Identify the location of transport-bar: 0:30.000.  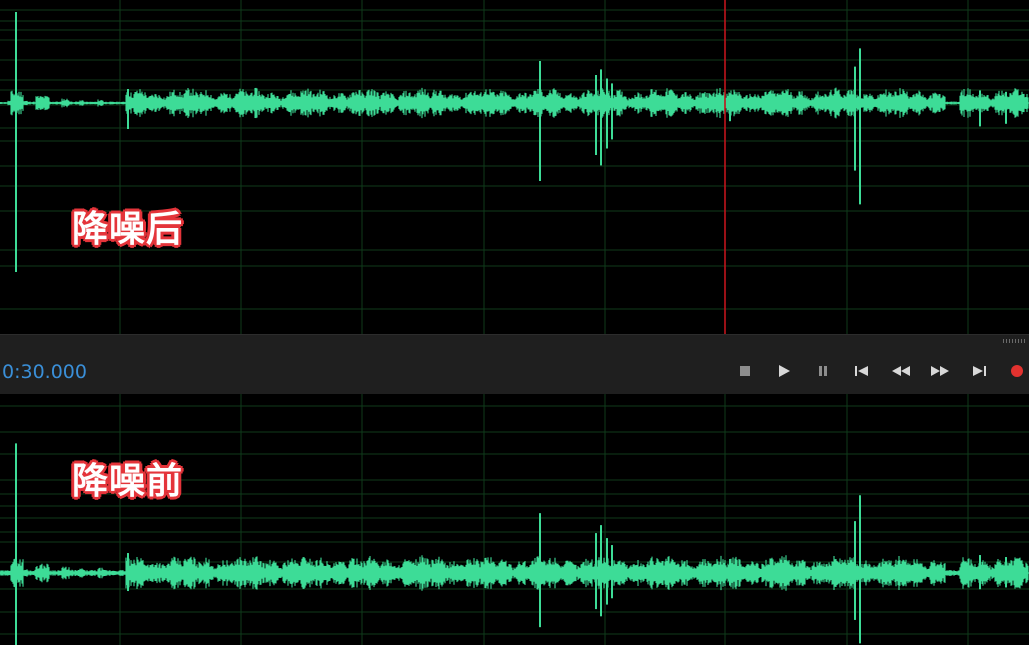
(514, 365).